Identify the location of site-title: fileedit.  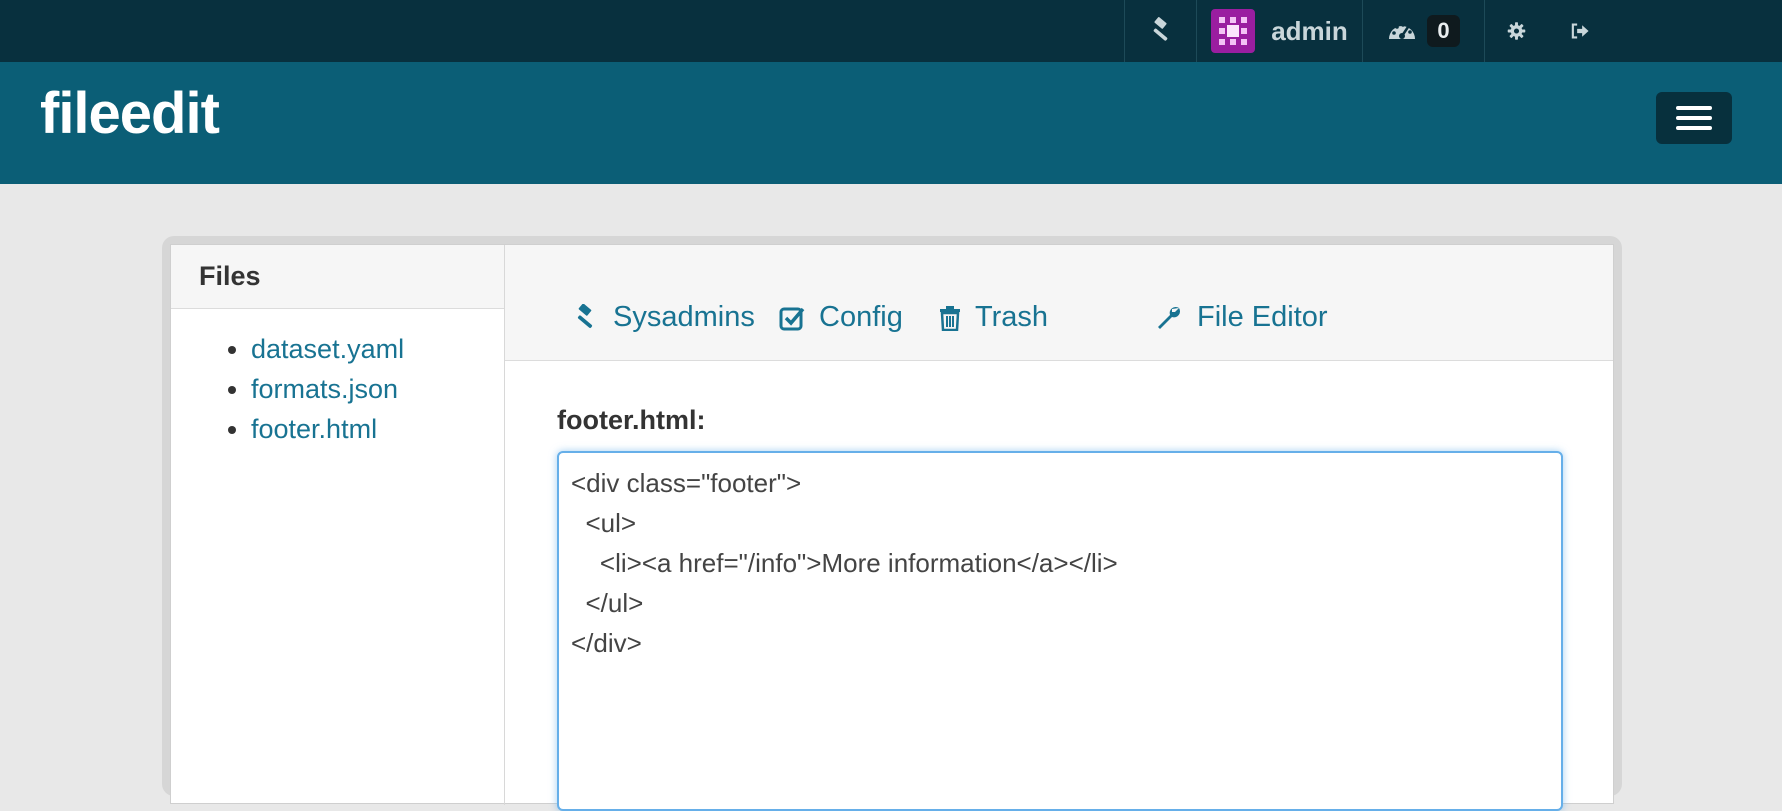
(130, 113).